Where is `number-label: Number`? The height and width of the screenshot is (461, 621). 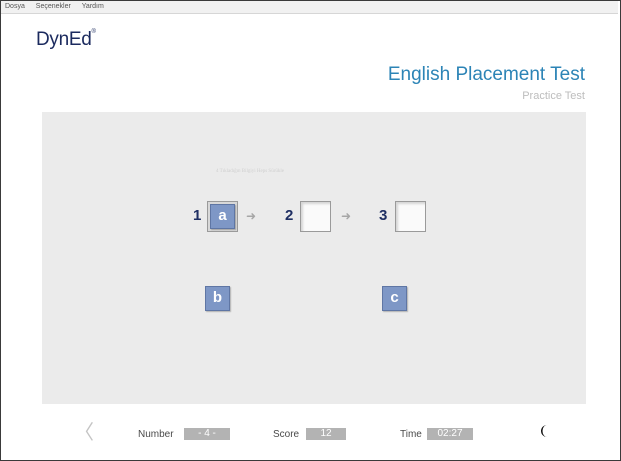
number-label: Number is located at coordinates (156, 434).